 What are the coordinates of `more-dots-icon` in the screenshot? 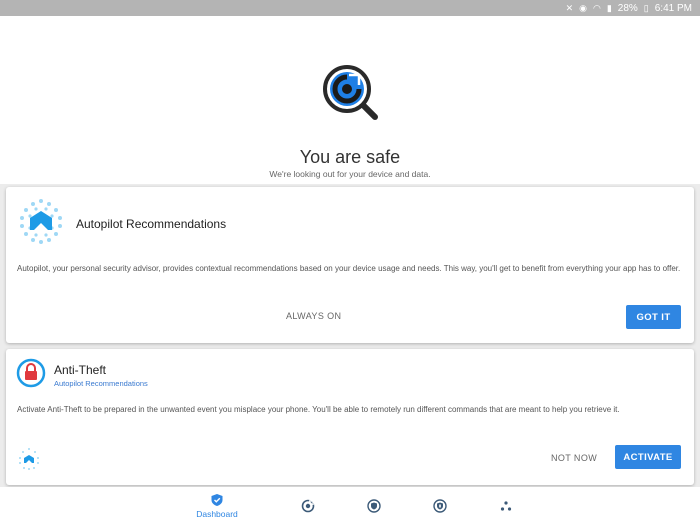 It's located at (506, 506).